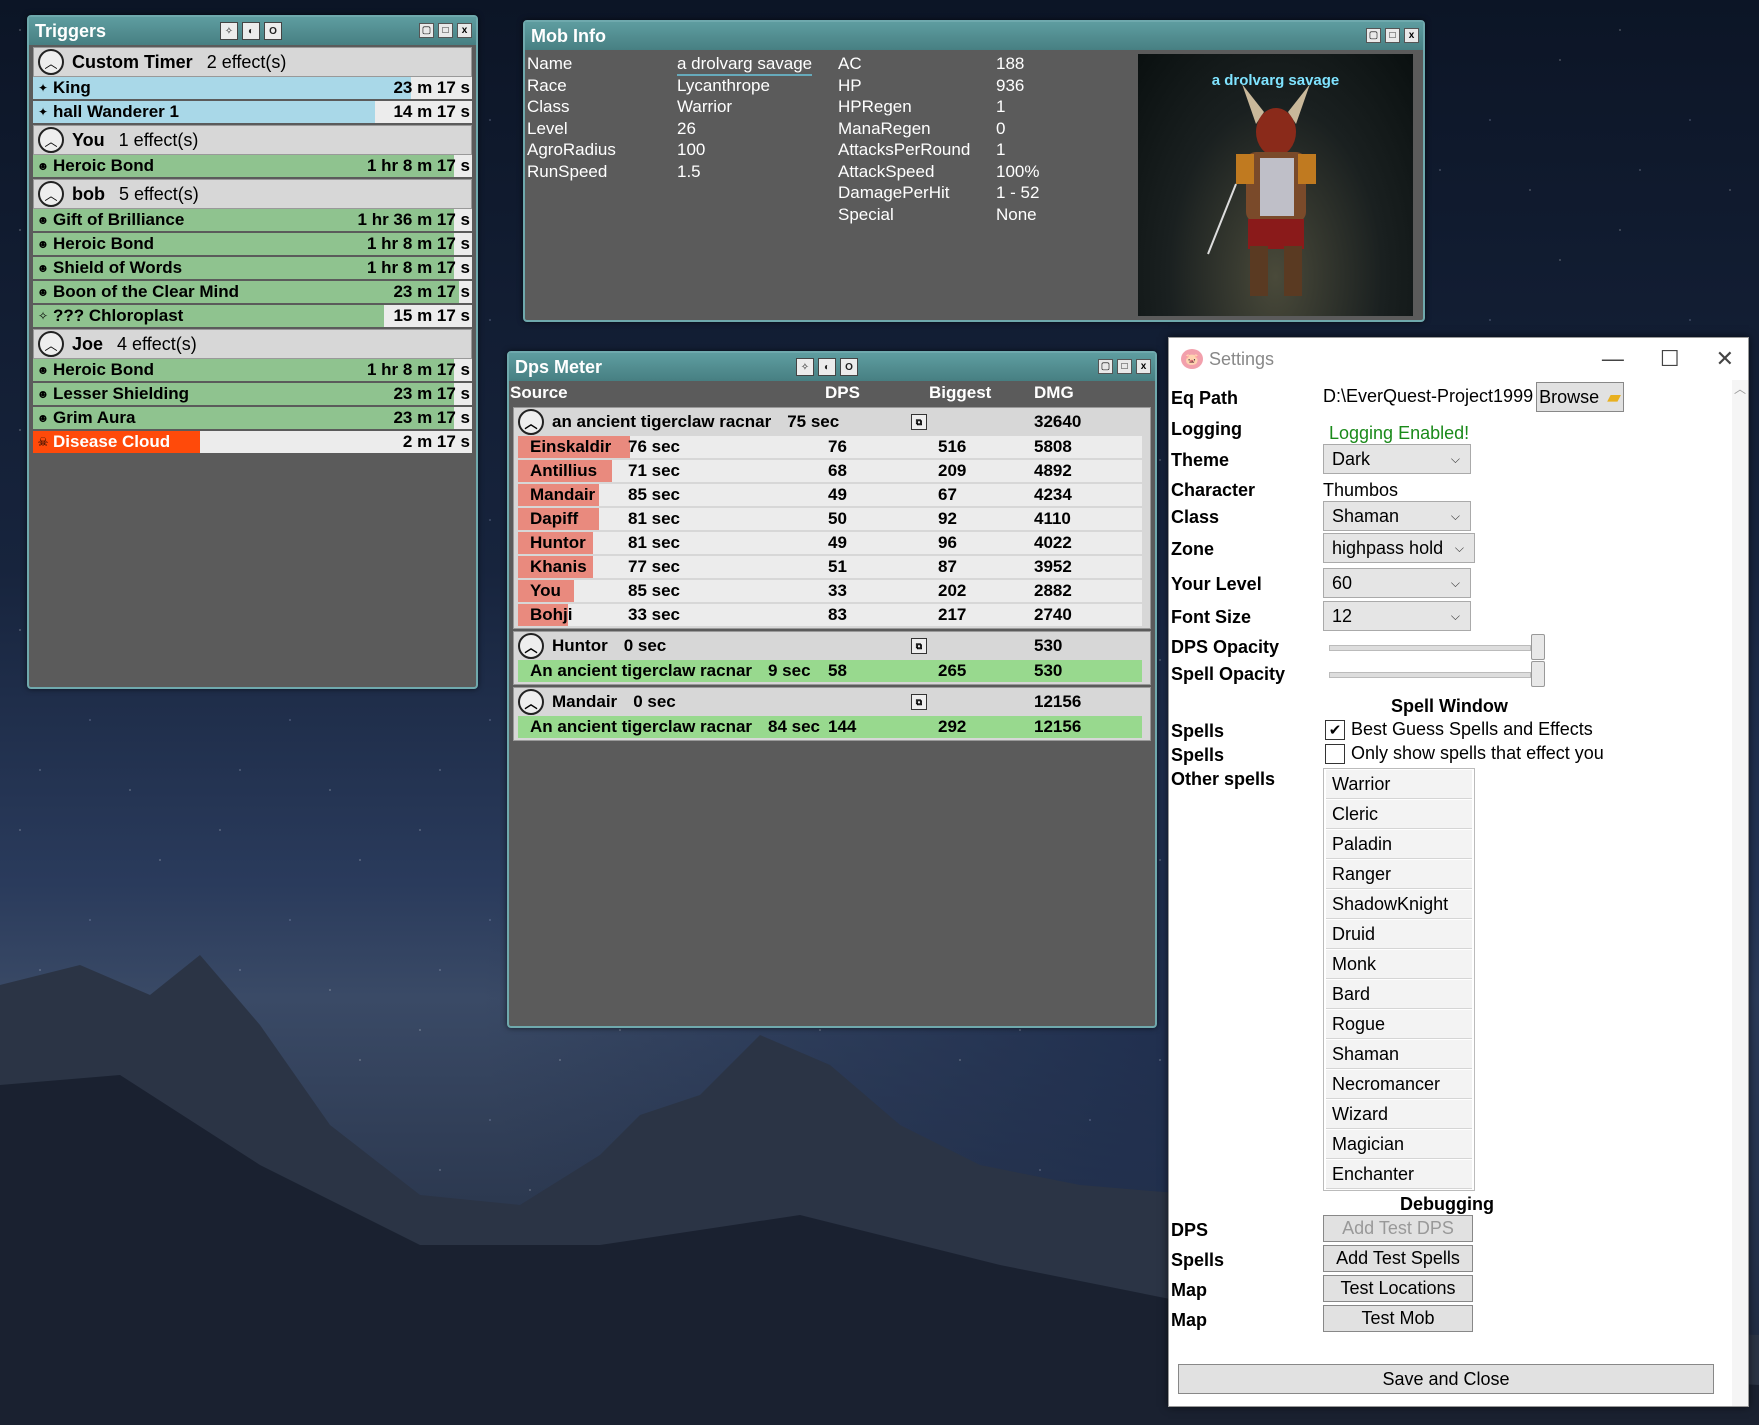  I want to click on class-list-item: ShadowKnight, so click(1399, 904).